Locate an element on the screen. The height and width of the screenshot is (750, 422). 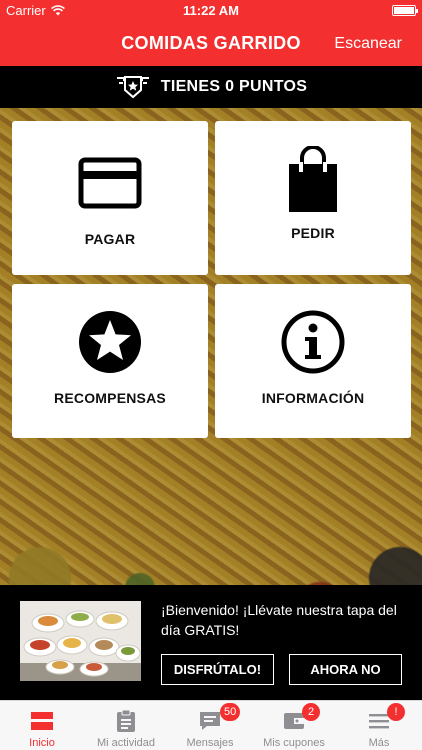
not-now-button: AHORA NO is located at coordinates (345, 669).